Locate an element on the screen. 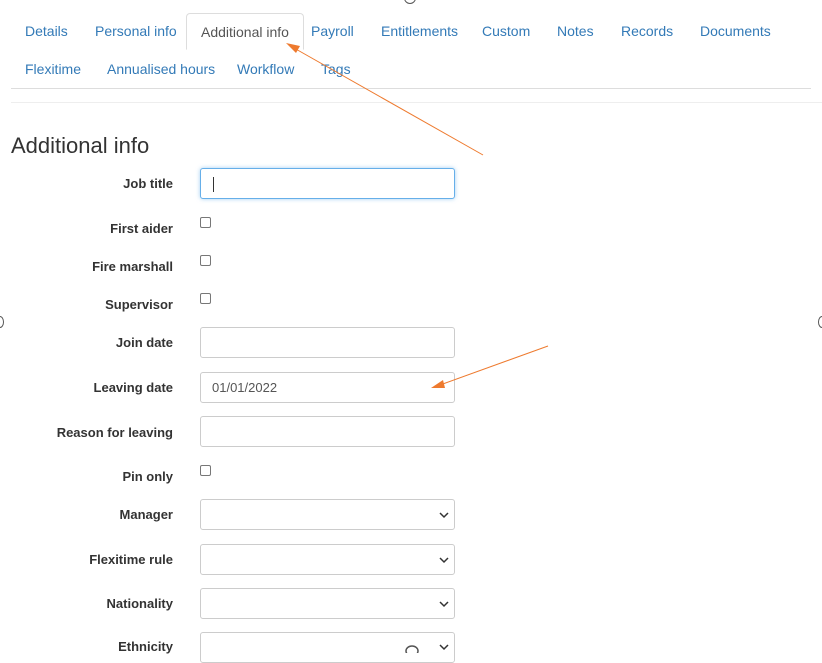 The image size is (822, 663). supervisor-label: Supervisor is located at coordinates (139, 304).